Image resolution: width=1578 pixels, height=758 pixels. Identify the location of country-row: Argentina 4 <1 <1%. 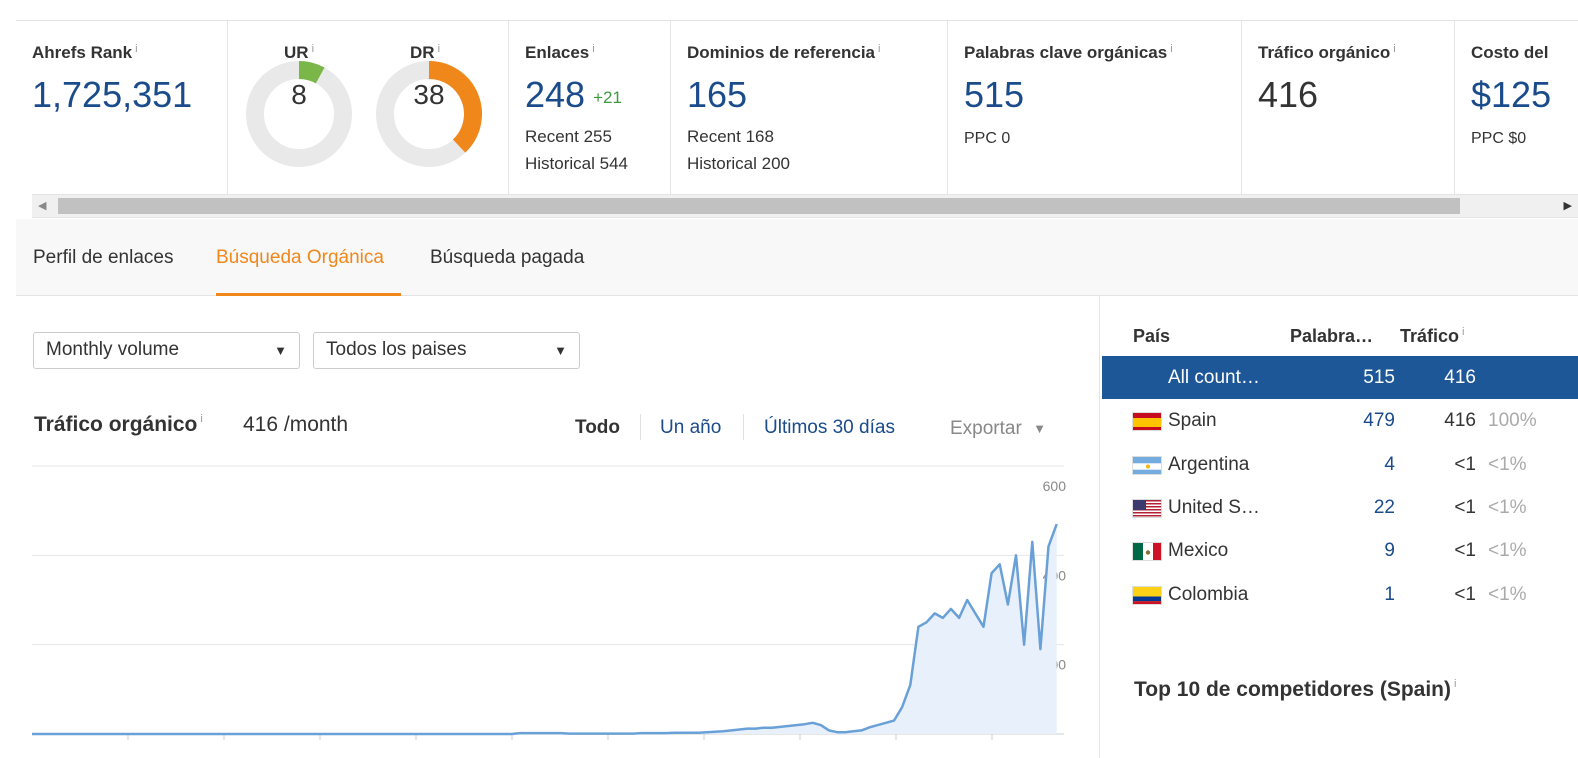
(1340, 464).